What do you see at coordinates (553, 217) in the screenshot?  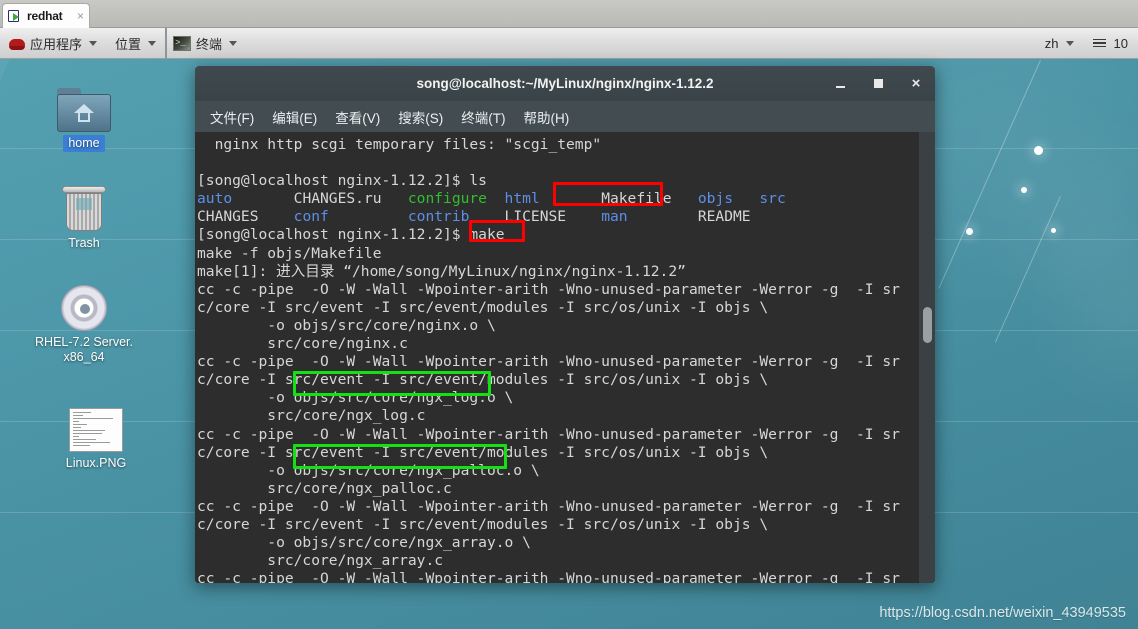 I see `ls-entry: LICENSE` at bounding box center [553, 217].